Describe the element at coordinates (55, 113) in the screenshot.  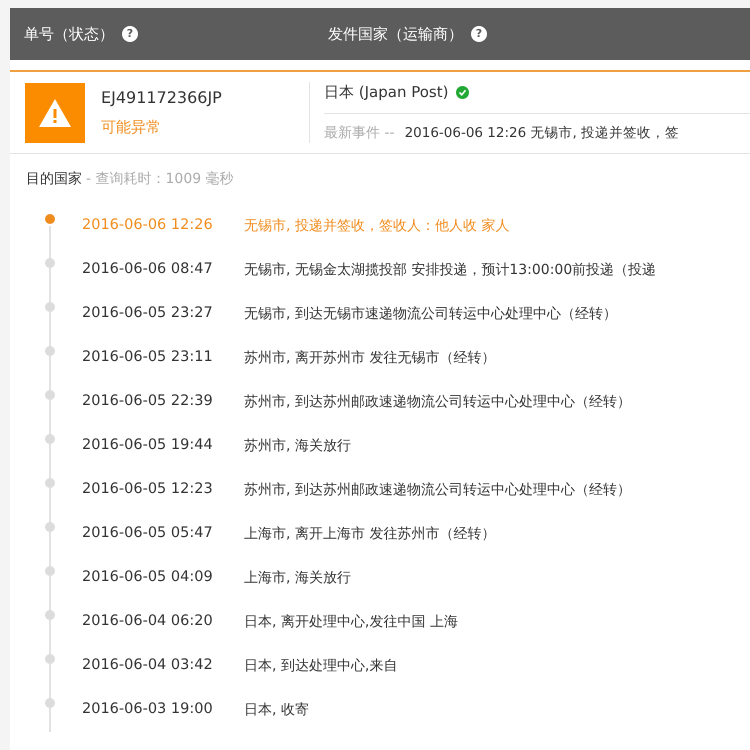
I see `warning-icon` at that location.